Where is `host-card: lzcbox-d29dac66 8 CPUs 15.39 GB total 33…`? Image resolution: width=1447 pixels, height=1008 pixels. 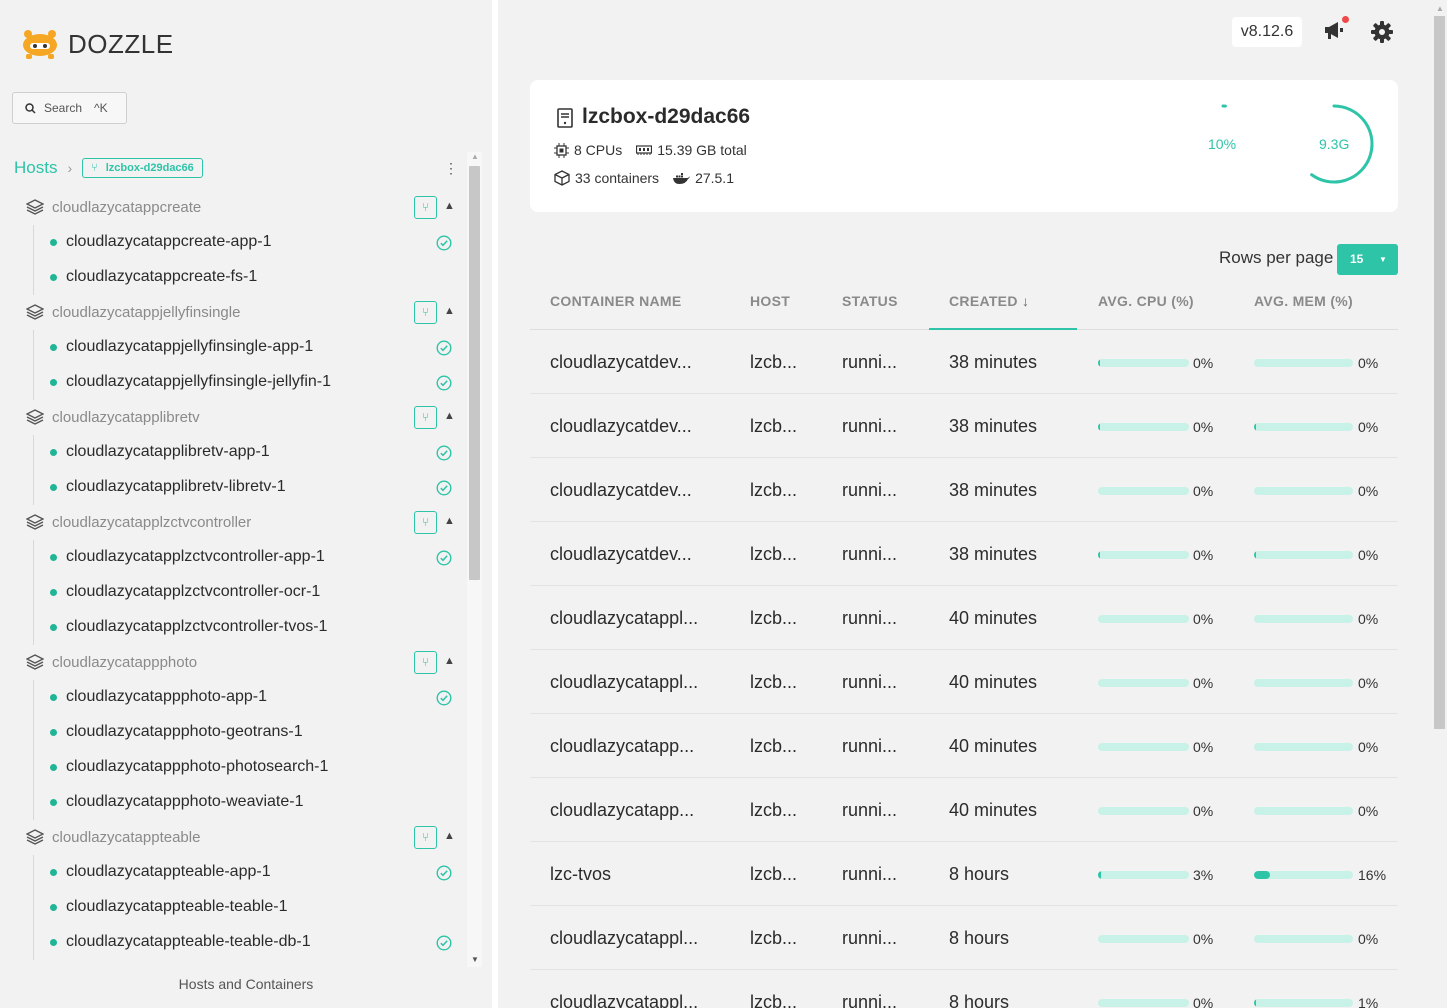
host-card: lzcbox-d29dac66 8 CPUs 15.39 GB total 33… is located at coordinates (964, 146).